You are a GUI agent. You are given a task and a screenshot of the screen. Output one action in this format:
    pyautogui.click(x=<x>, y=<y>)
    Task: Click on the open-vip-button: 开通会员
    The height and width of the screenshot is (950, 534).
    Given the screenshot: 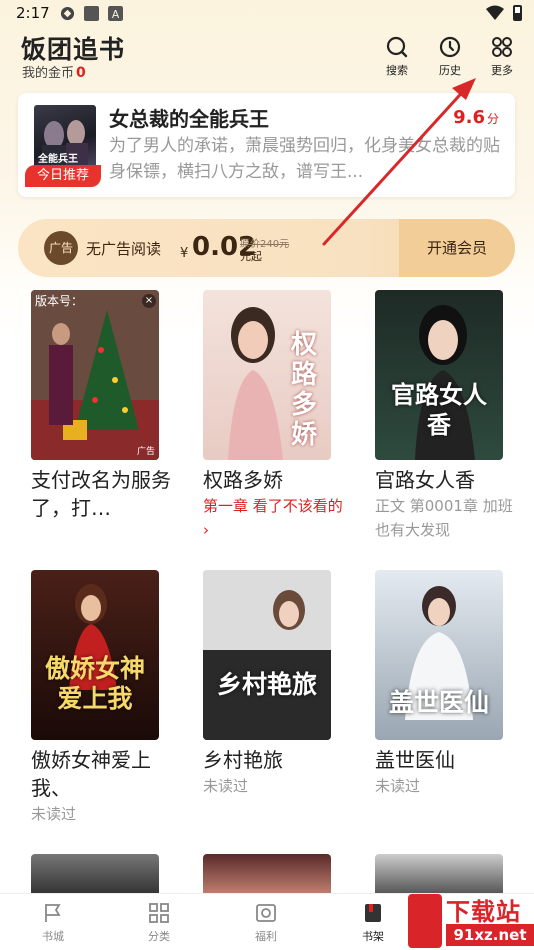 What is the action you would take?
    pyautogui.click(x=457, y=248)
    